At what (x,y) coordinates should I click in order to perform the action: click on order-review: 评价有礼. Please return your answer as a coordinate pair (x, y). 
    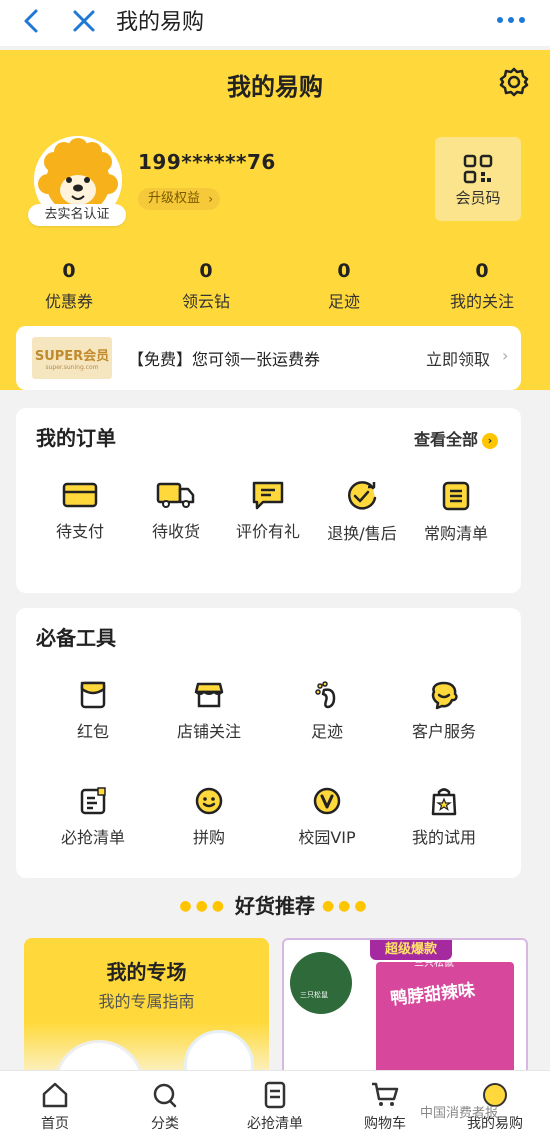
    Looking at the image, I should click on (268, 511).